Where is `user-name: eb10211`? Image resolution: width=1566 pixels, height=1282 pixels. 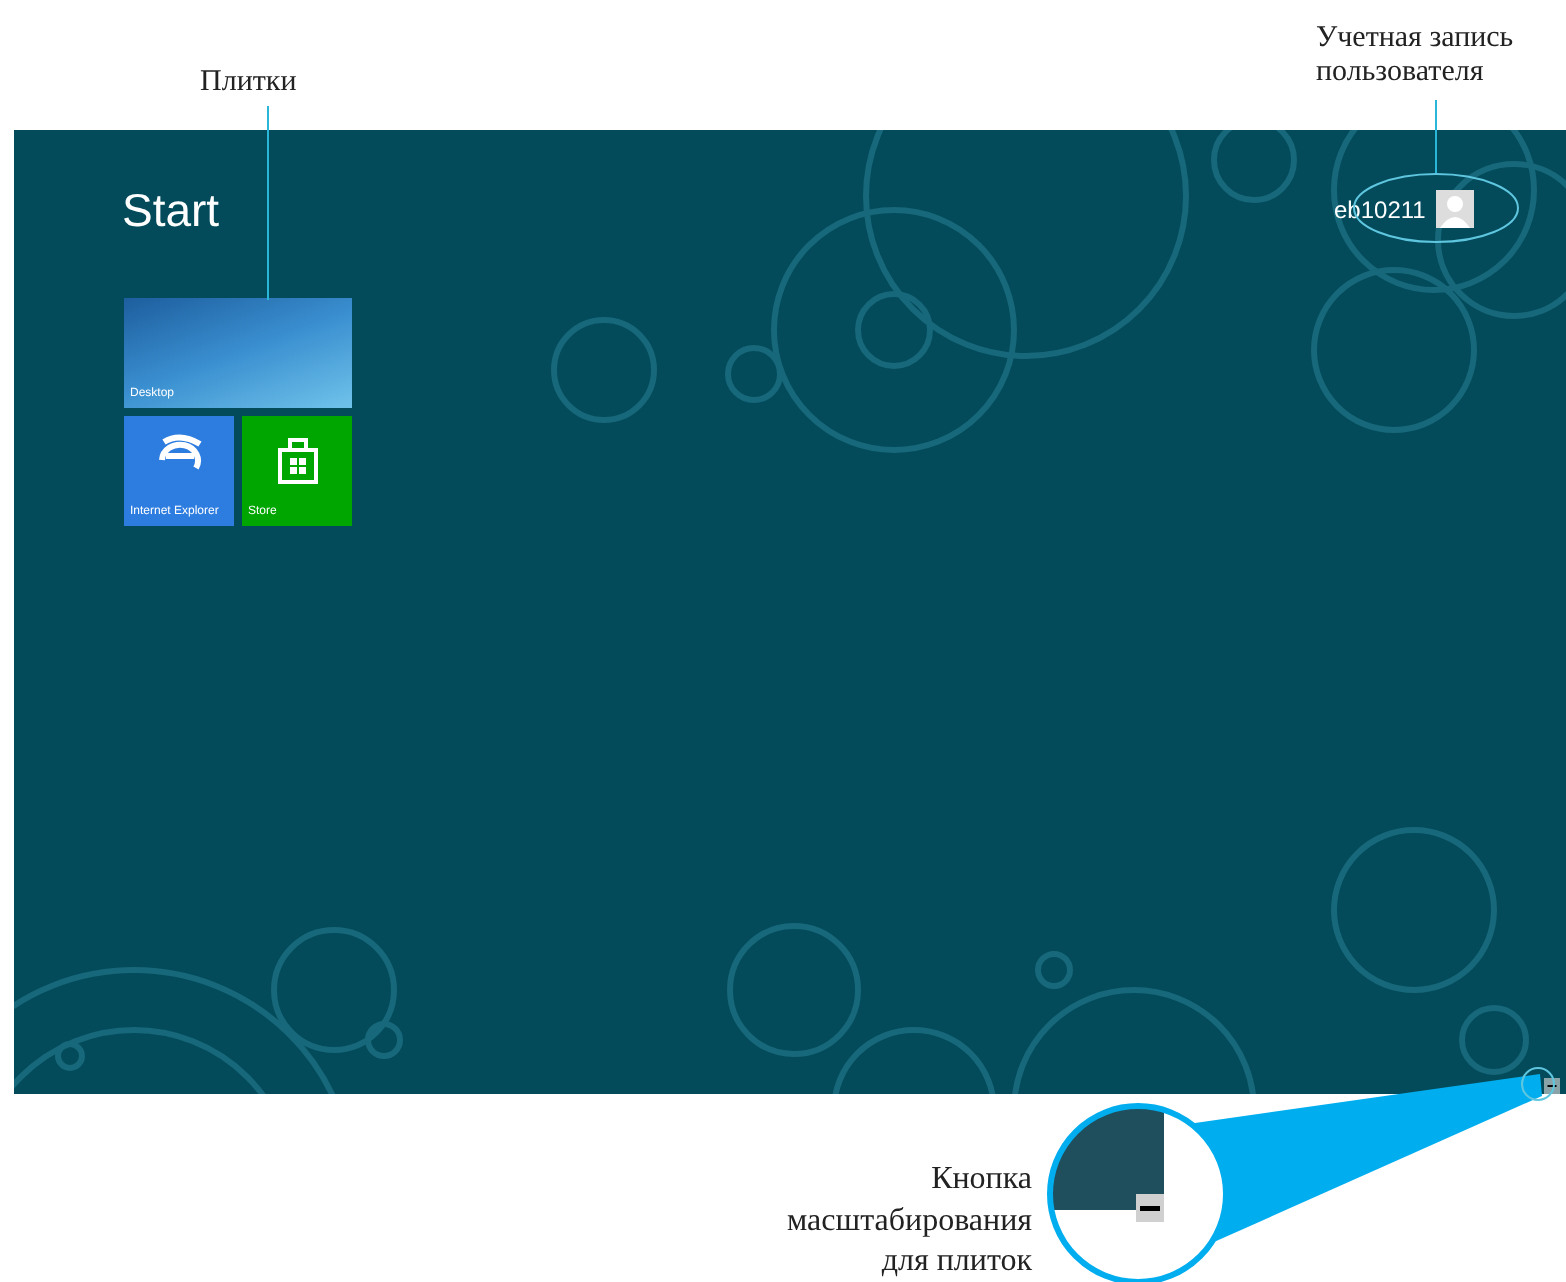 user-name: eb10211 is located at coordinates (1380, 209).